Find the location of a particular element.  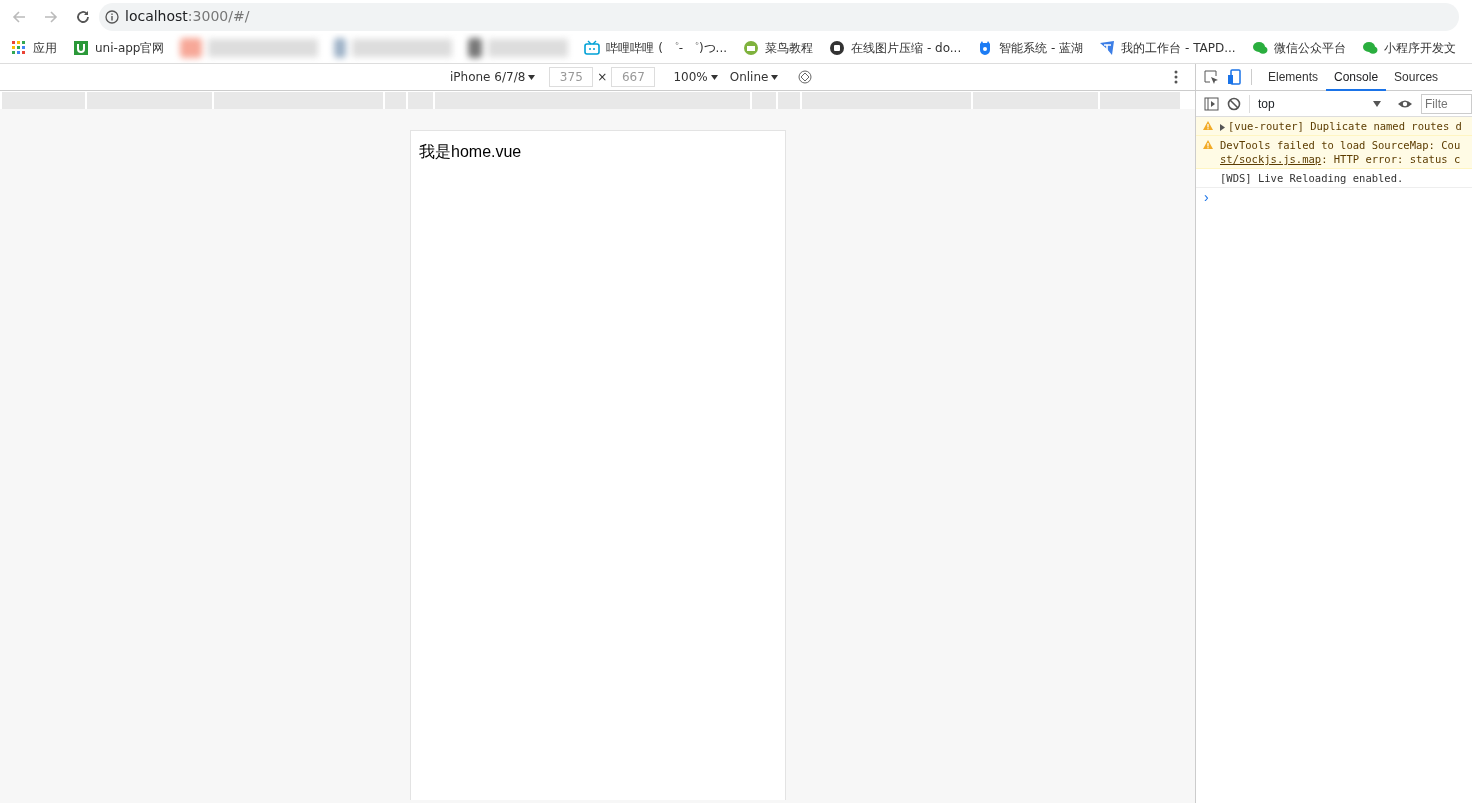

bookmark: 菜鸟教程 is located at coordinates (778, 48).